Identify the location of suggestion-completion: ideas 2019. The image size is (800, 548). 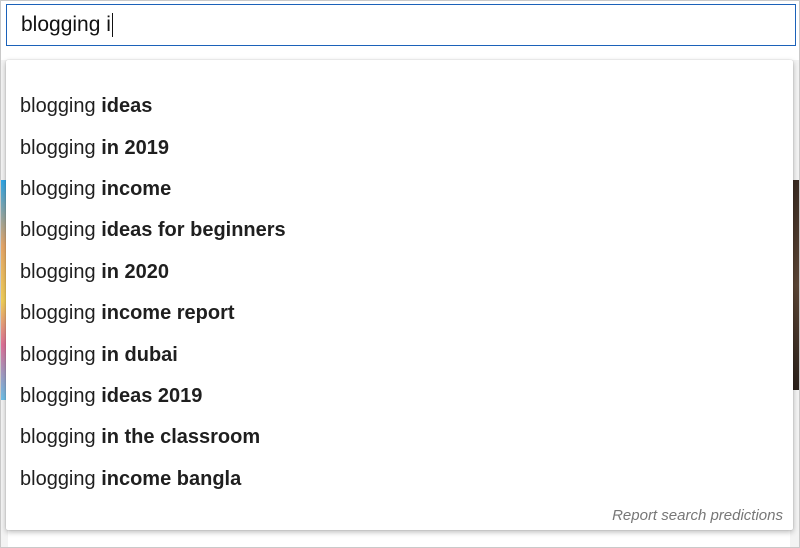
(152, 395).